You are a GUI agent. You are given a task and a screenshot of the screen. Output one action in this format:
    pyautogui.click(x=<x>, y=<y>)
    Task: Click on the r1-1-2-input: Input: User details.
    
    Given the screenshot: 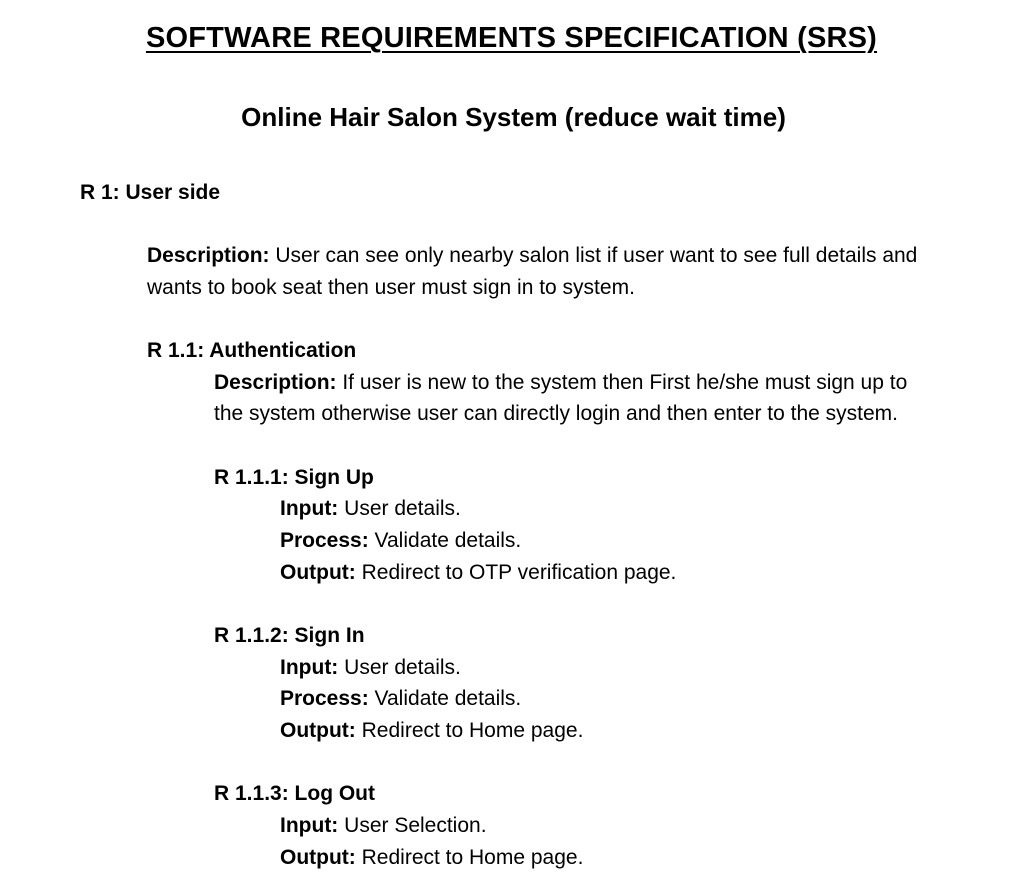 What is the action you would take?
    pyautogui.click(x=370, y=668)
    